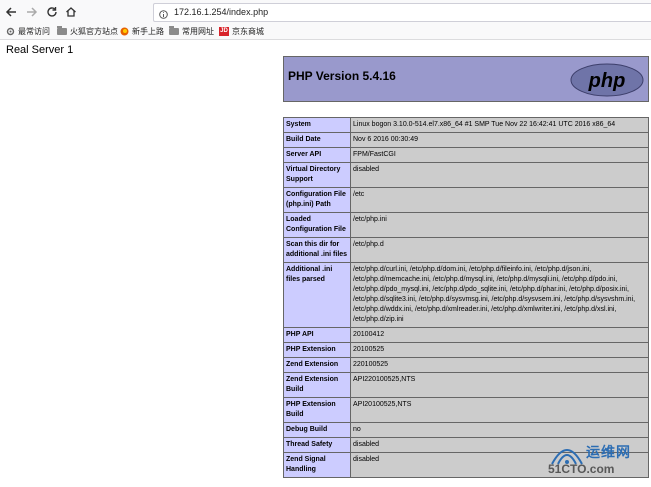  Describe the element at coordinates (317, 385) in the screenshot. I see `row-key: Zend Extension Build` at that location.